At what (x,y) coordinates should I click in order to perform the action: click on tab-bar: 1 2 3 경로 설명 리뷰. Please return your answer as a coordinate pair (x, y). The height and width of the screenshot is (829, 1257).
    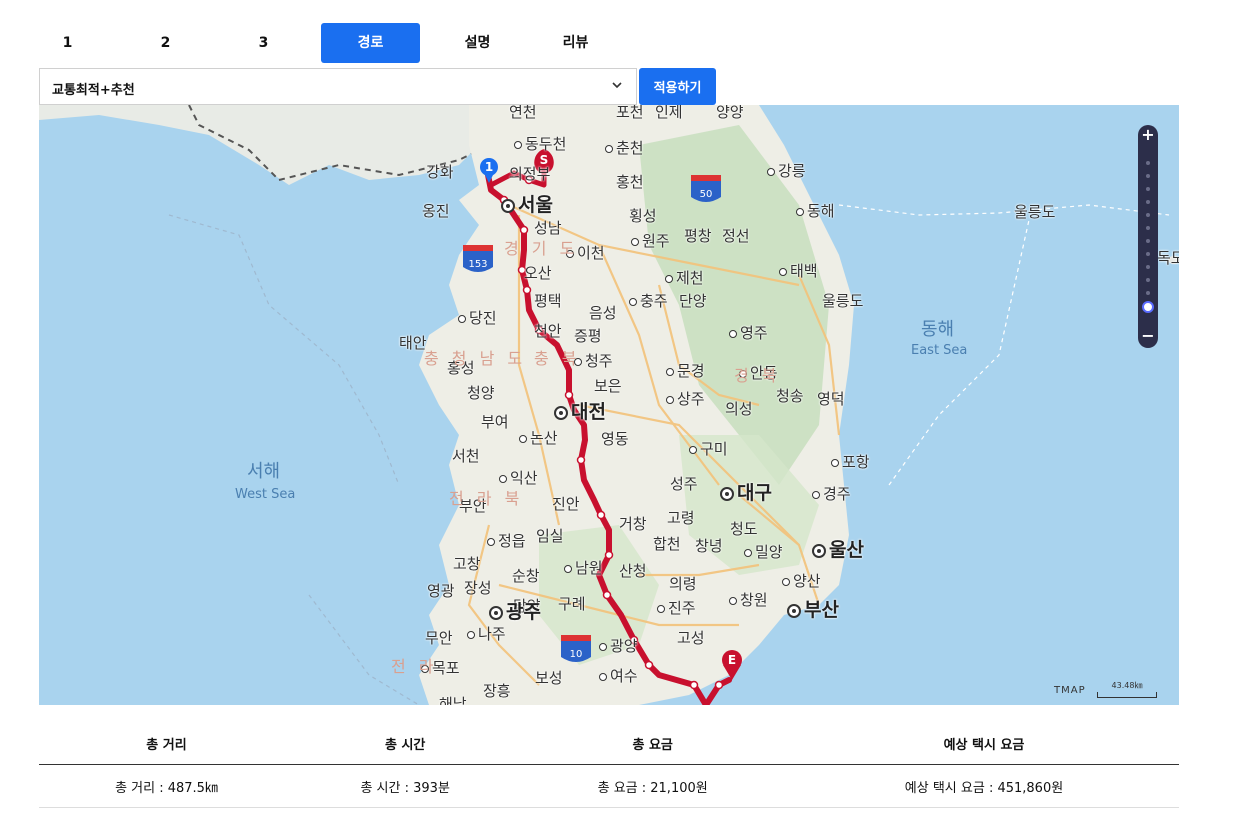
    Looking at the image, I should click on (330, 43).